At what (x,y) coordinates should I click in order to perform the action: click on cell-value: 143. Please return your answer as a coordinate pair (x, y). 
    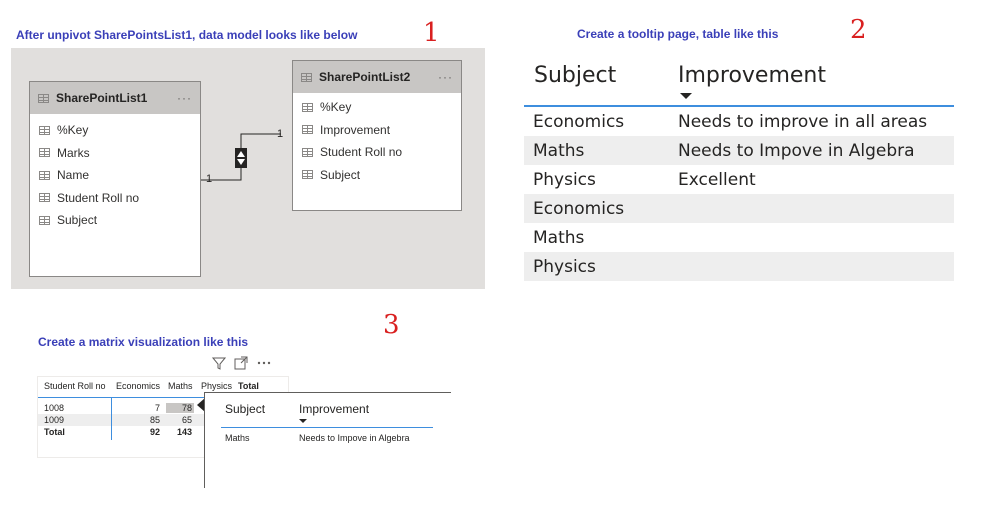
    Looking at the image, I should click on (184, 432).